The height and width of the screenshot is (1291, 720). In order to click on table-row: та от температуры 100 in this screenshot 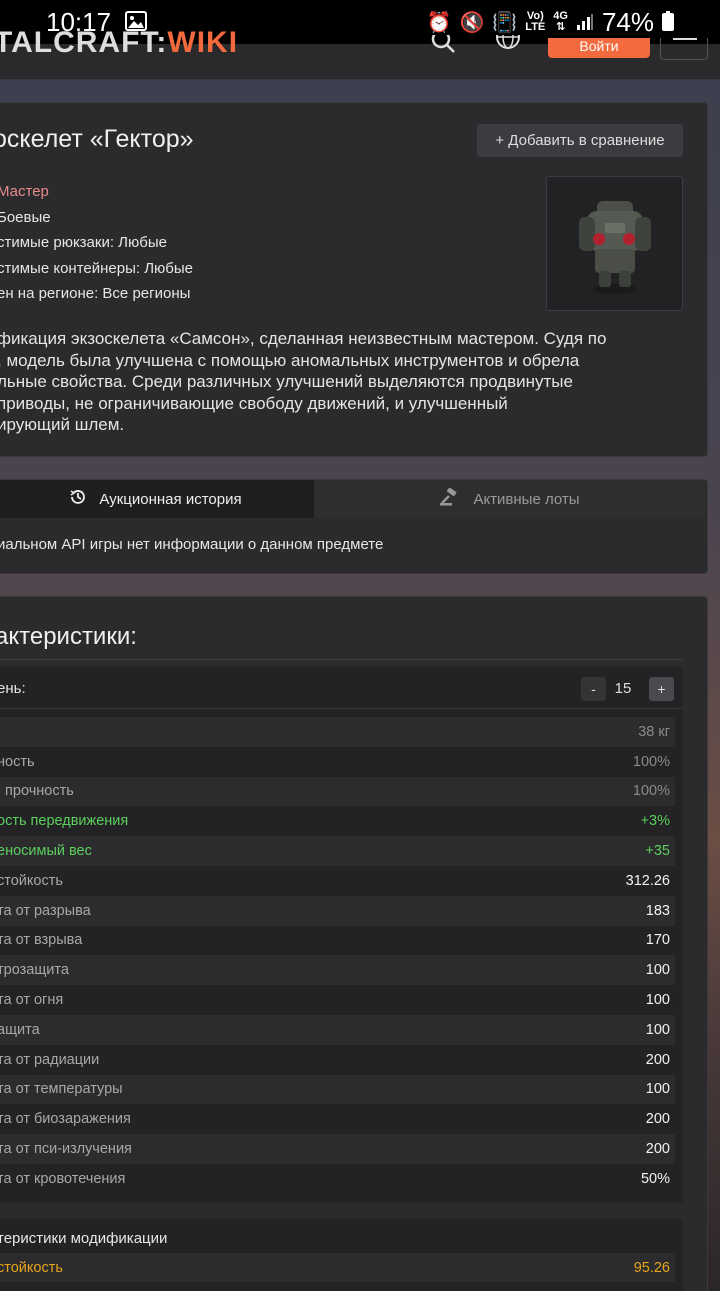, I will do `click(337, 1089)`.